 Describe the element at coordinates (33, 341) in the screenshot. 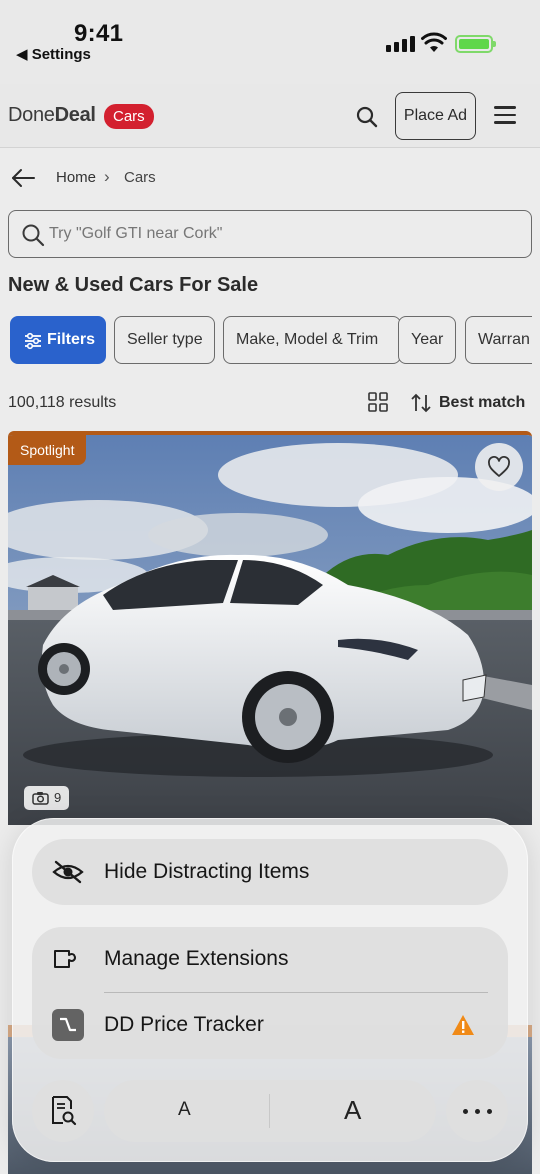

I see `sliders-icon` at that location.